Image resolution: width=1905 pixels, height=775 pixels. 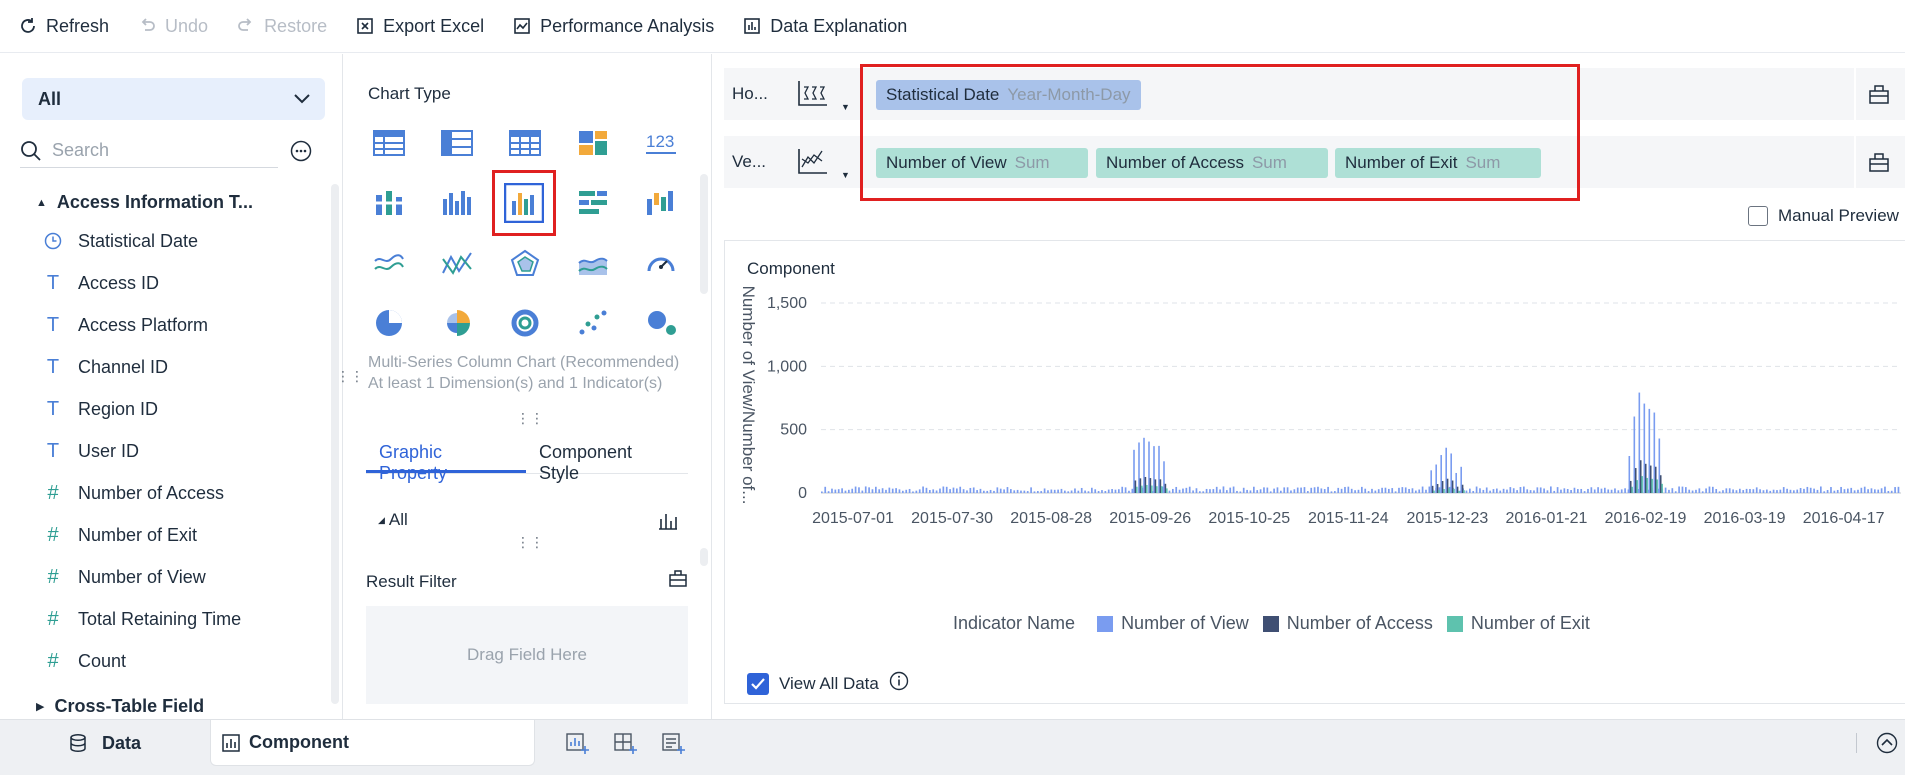 What do you see at coordinates (457, 263) in the screenshot?
I see `chart-type-polyline` at bounding box center [457, 263].